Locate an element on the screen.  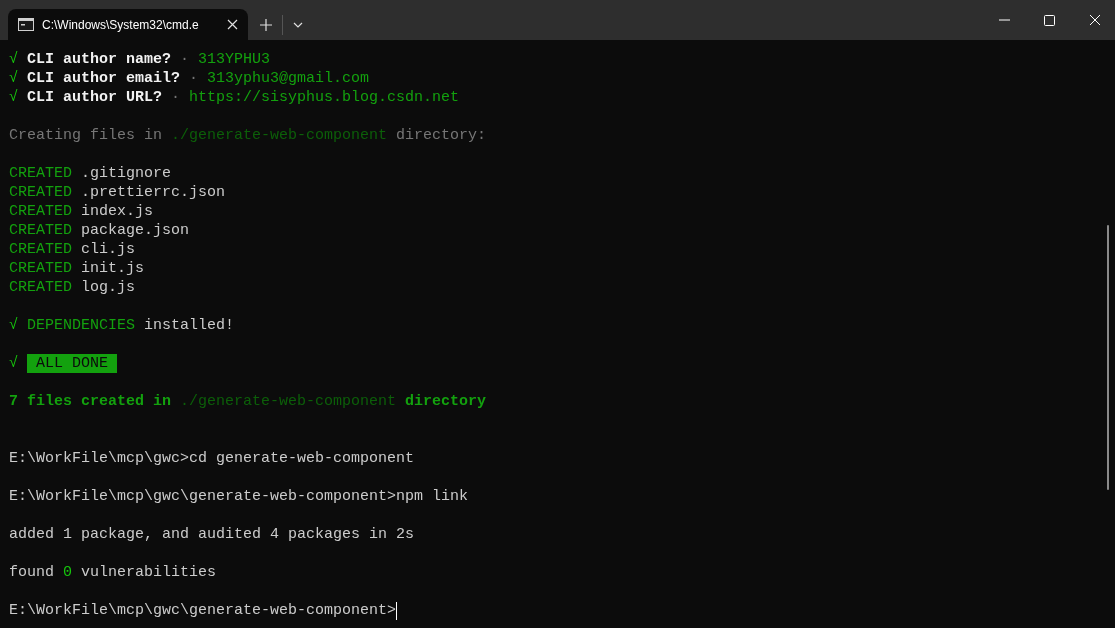
terminal-line: √ DEPENDENCIES installed! is located at coordinates (122, 325).